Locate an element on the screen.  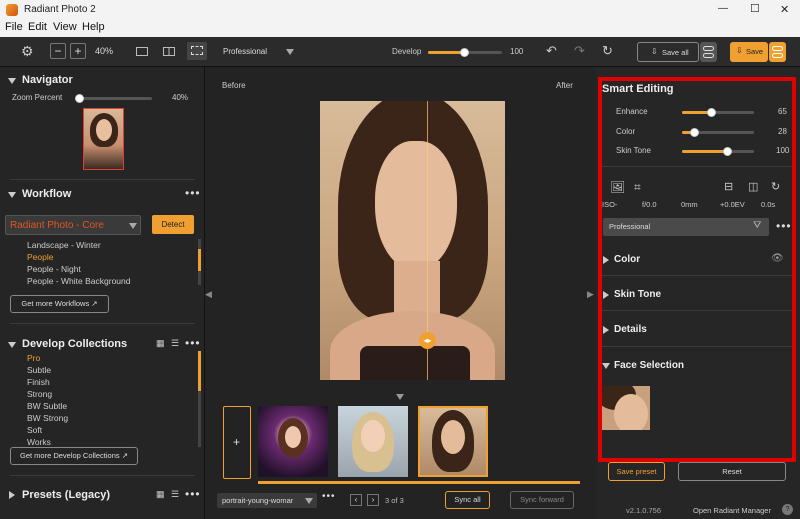
details-section-title: Details is located at coordinates (630, 329).